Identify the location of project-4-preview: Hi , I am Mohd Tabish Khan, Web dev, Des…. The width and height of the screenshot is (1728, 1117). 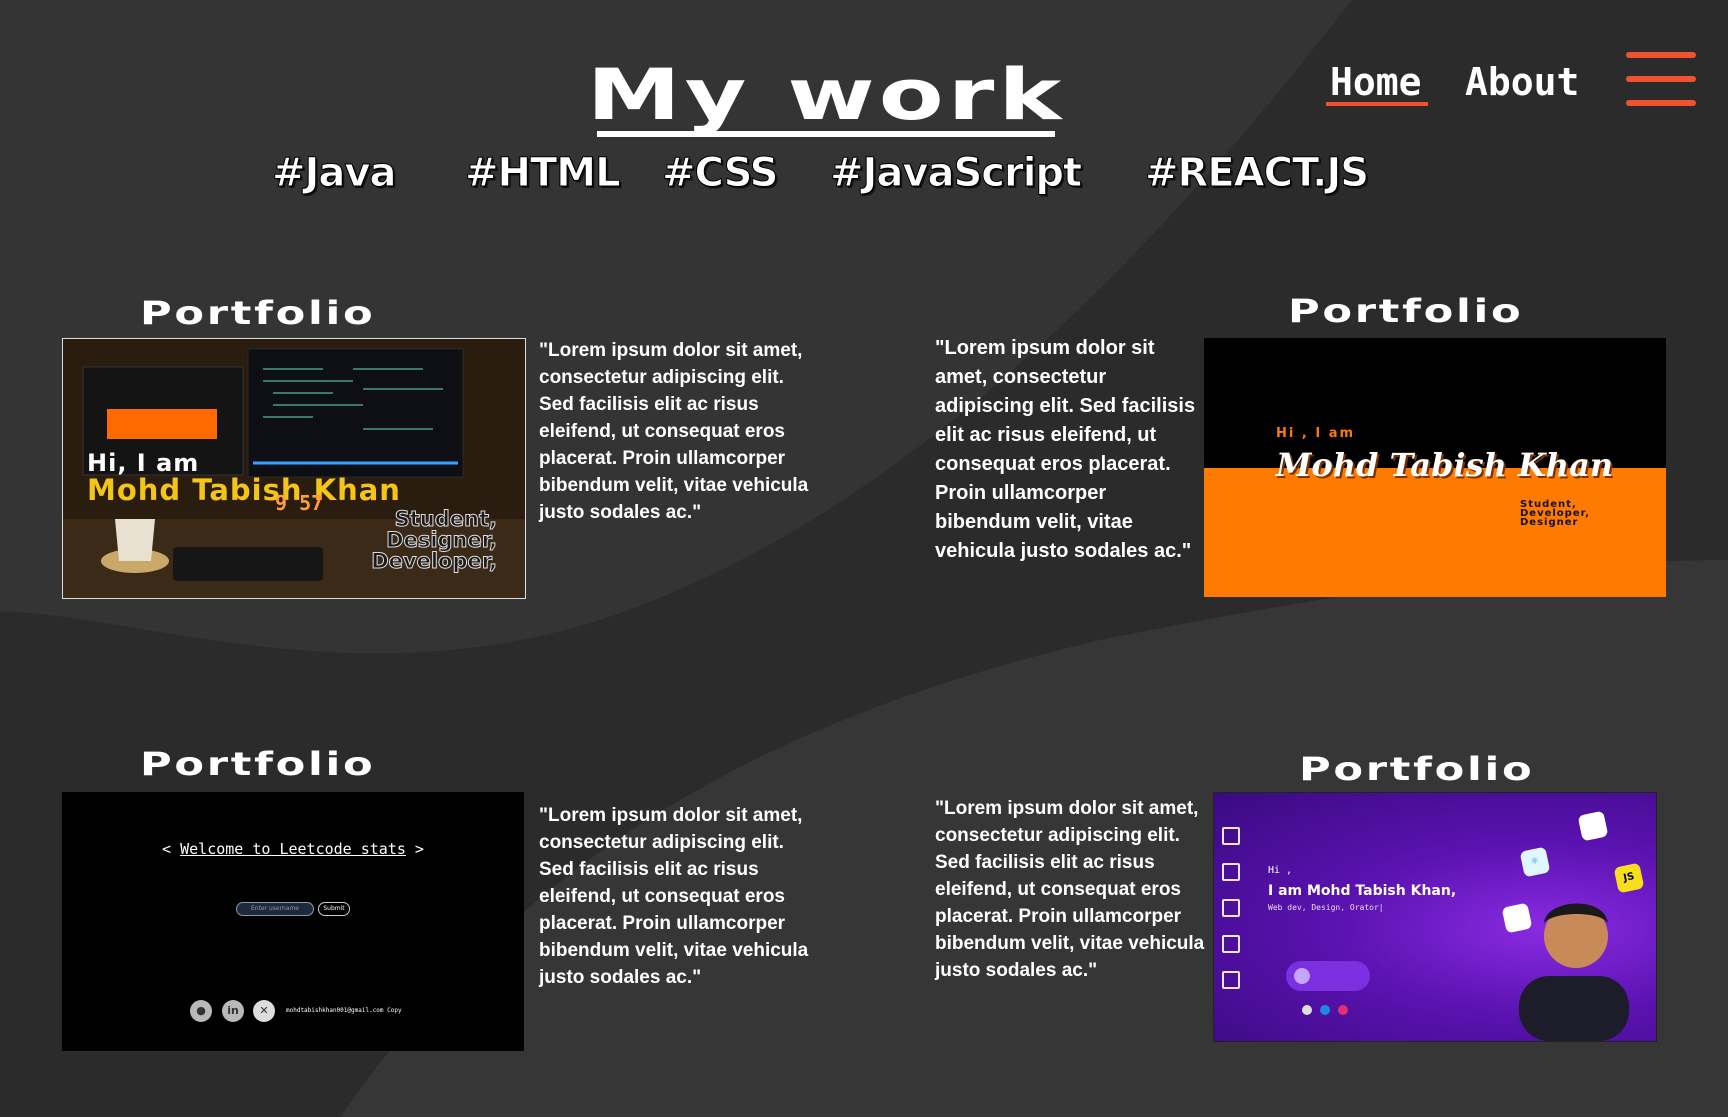
(1435, 917).